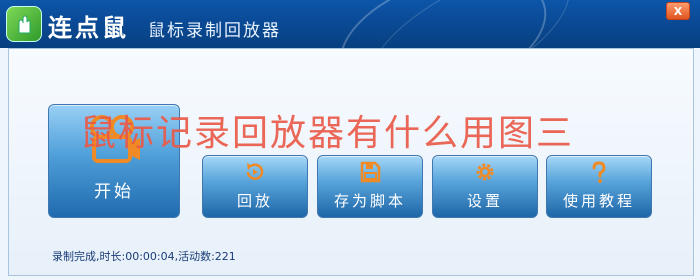 The height and width of the screenshot is (280, 700). Describe the element at coordinates (144, 256) in the screenshot. I see `status-text: 录制完成,时长:00:00:04,活动数:221` at that location.